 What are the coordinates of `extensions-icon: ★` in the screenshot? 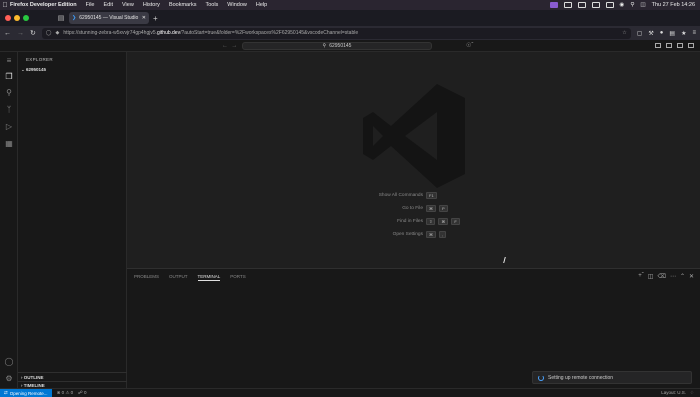 It's located at (683, 33).